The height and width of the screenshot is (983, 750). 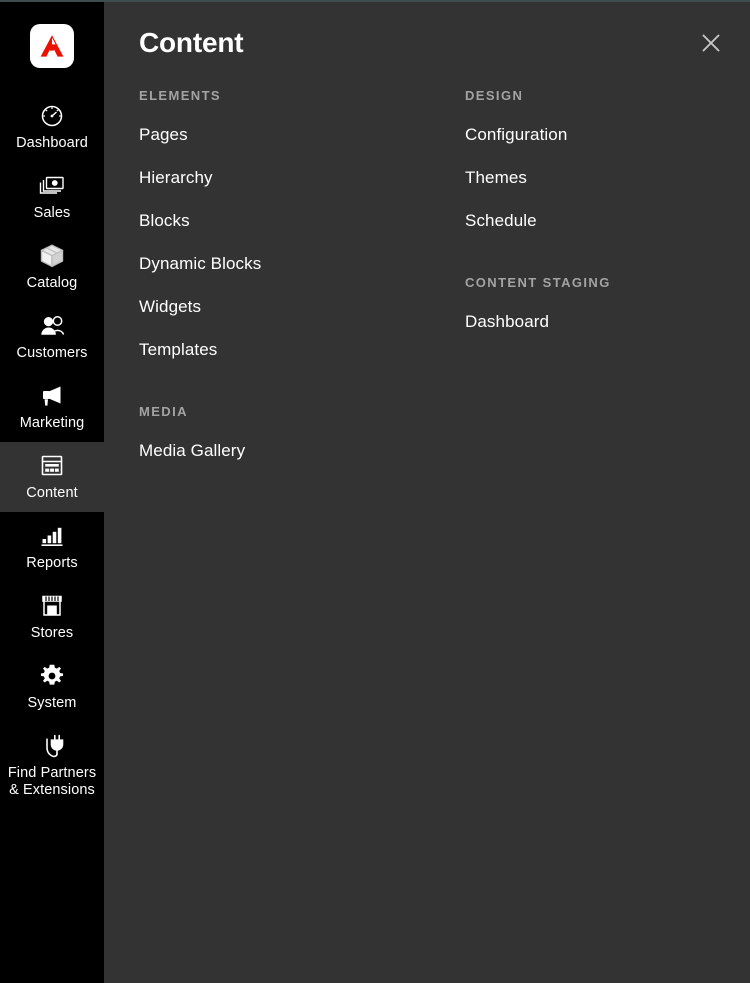 I want to click on sidebar-item-customers: Customers, so click(x=52, y=337).